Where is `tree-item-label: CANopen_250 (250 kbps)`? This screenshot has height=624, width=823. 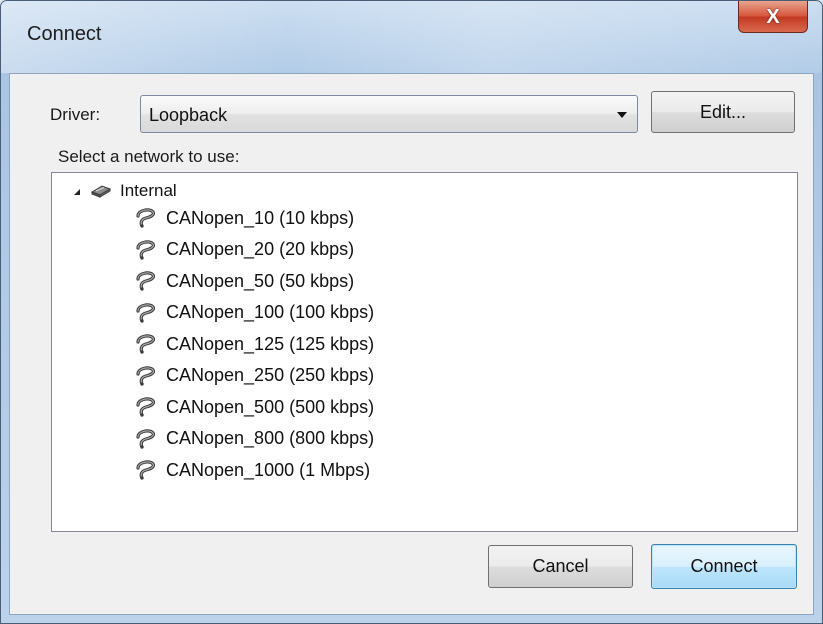 tree-item-label: CANopen_250 (250 kbps) is located at coordinates (270, 375).